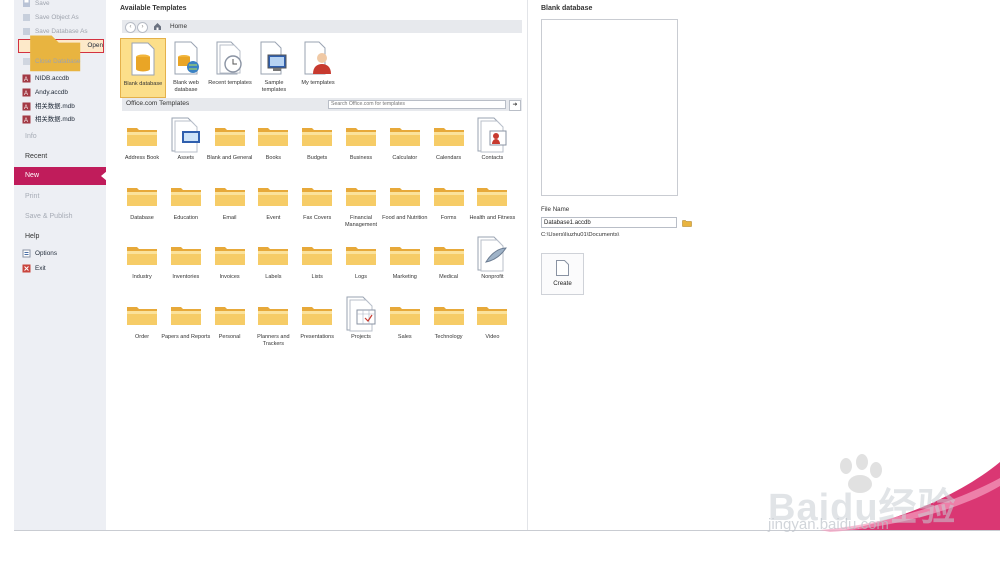 The image size is (1000, 563). Describe the element at coordinates (186, 336) in the screenshot. I see `template-label: Papers and Reports` at that location.